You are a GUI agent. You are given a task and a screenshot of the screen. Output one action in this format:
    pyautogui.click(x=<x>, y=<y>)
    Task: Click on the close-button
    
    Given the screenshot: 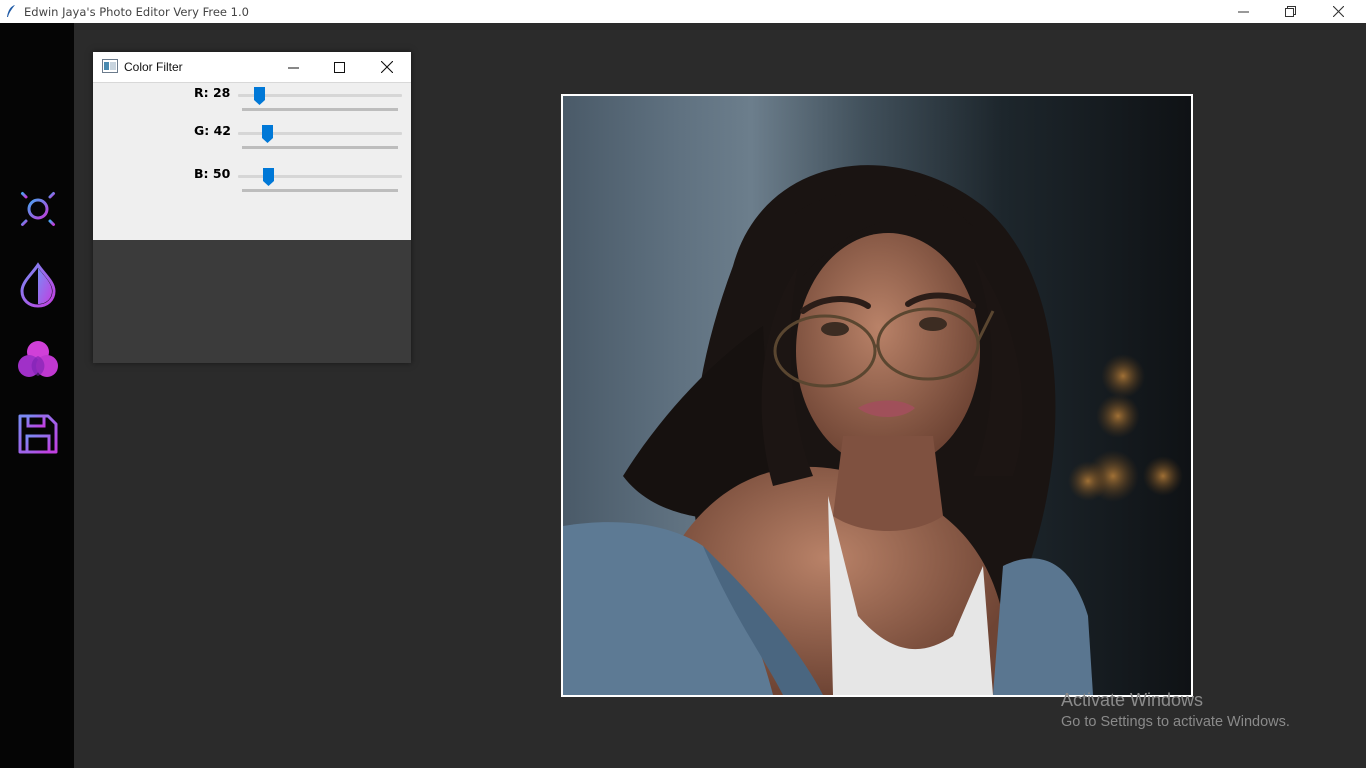 What is the action you would take?
    pyautogui.click(x=1338, y=11)
    